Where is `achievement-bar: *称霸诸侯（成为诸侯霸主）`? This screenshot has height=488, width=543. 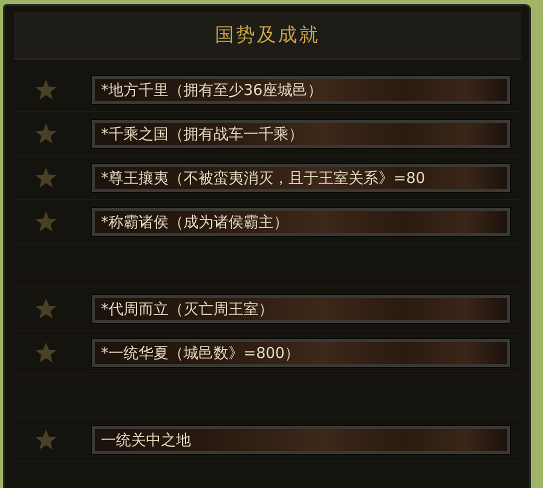
achievement-bar: *称霸诸侯（成为诸侯霸主） is located at coordinates (301, 222).